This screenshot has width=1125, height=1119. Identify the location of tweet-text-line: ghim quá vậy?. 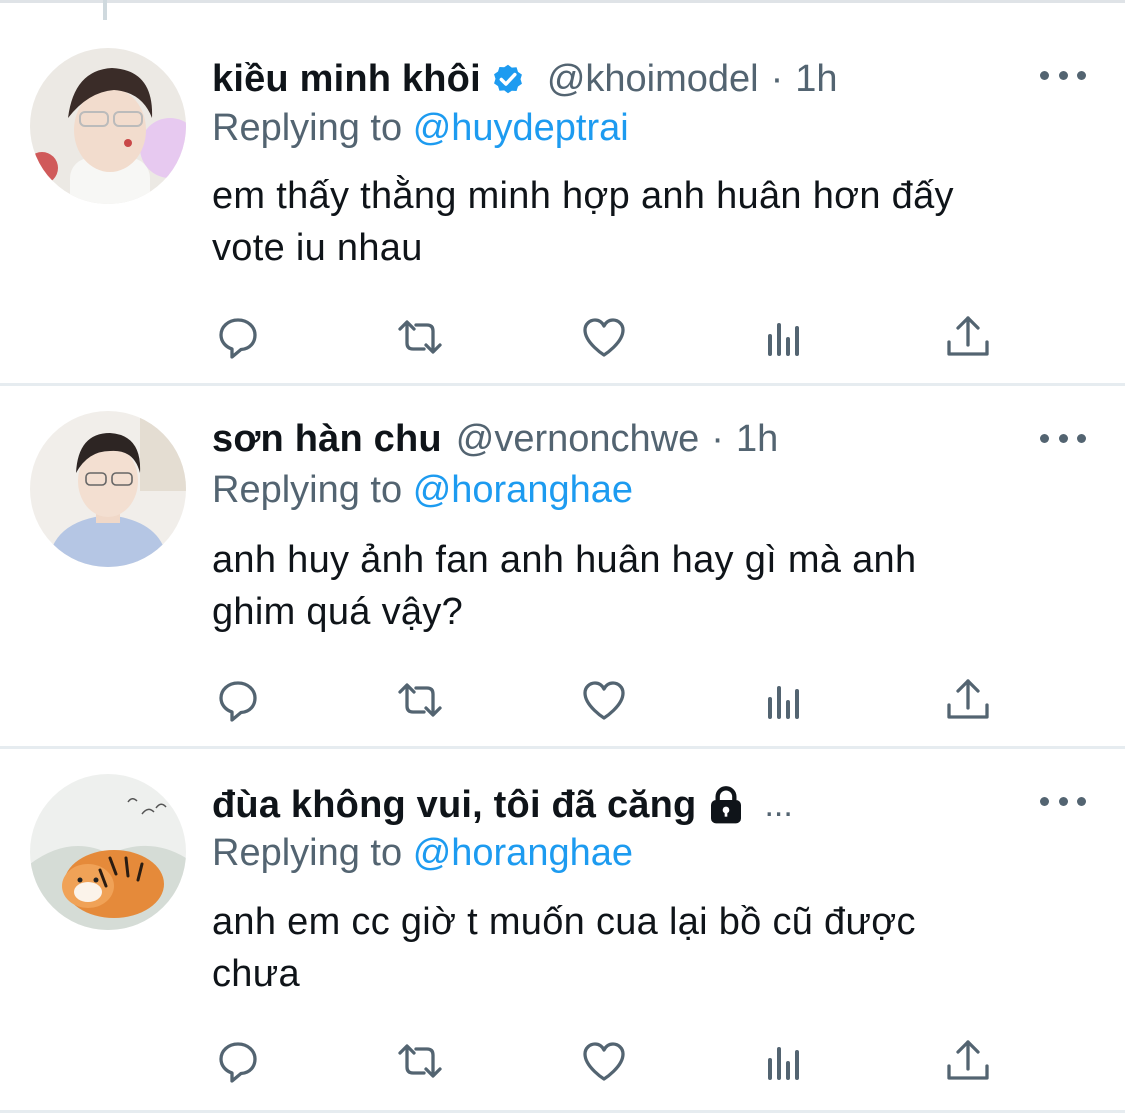
(338, 612).